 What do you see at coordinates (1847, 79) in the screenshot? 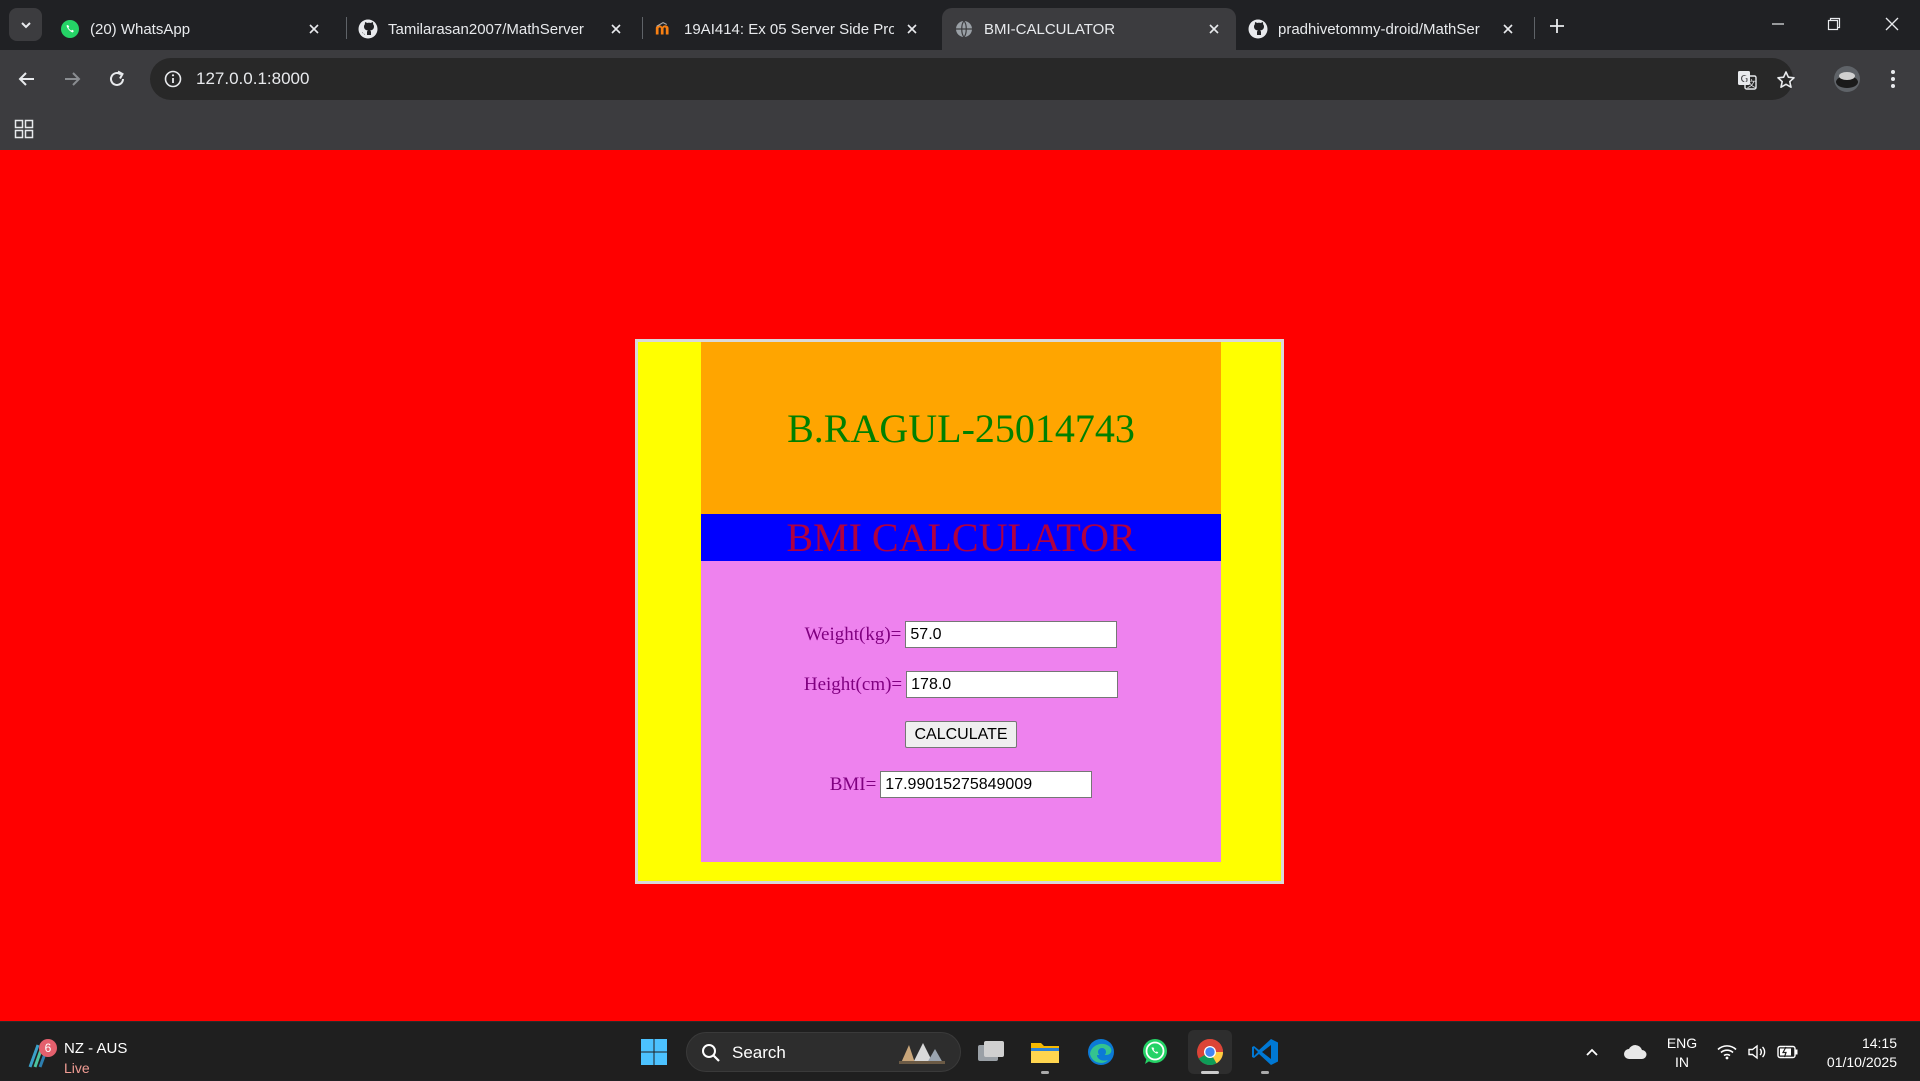
I see `profile-avatar` at bounding box center [1847, 79].